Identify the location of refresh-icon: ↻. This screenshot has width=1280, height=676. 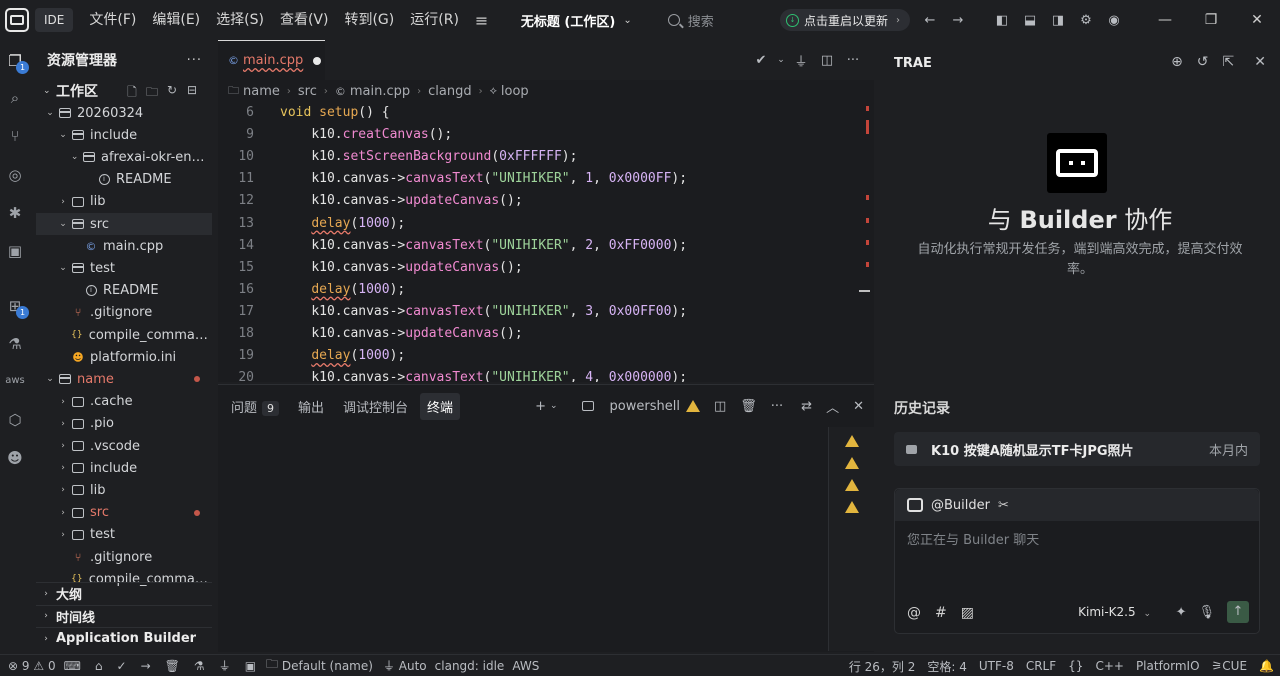
(172, 93).